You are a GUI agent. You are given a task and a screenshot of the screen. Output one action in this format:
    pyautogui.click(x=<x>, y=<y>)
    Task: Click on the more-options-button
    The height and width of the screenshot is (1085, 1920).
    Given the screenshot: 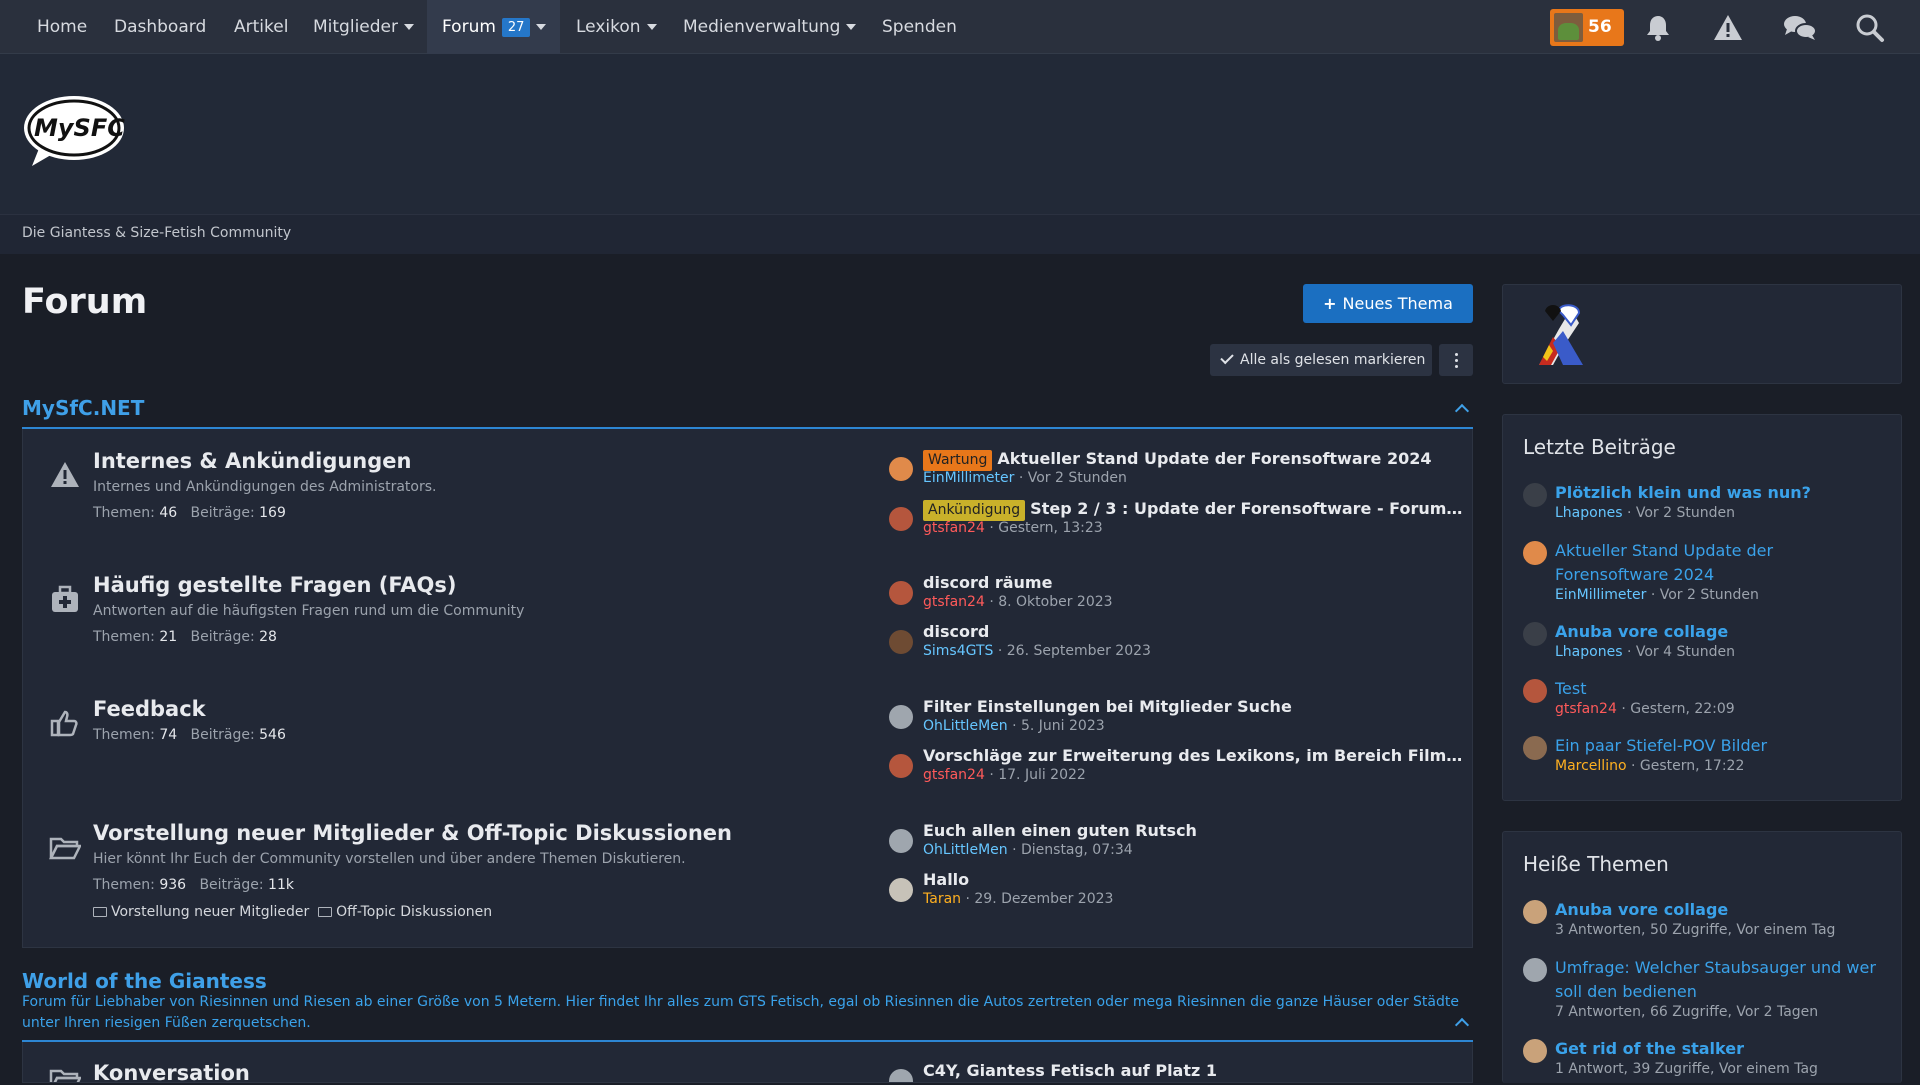 What is the action you would take?
    pyautogui.click(x=1456, y=360)
    